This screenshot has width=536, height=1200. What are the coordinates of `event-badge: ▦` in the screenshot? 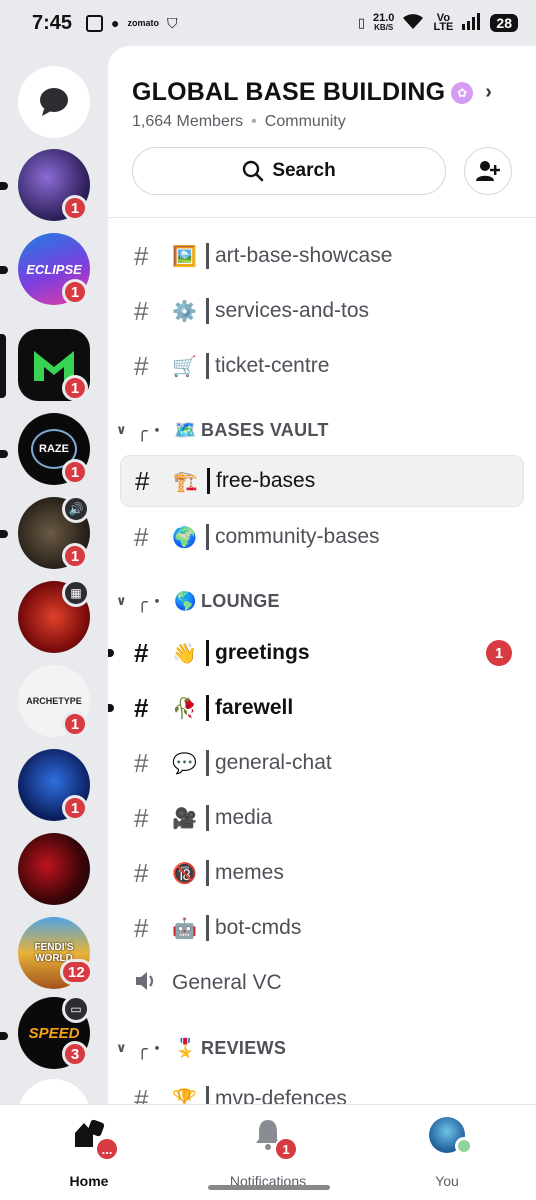 It's located at (76, 593).